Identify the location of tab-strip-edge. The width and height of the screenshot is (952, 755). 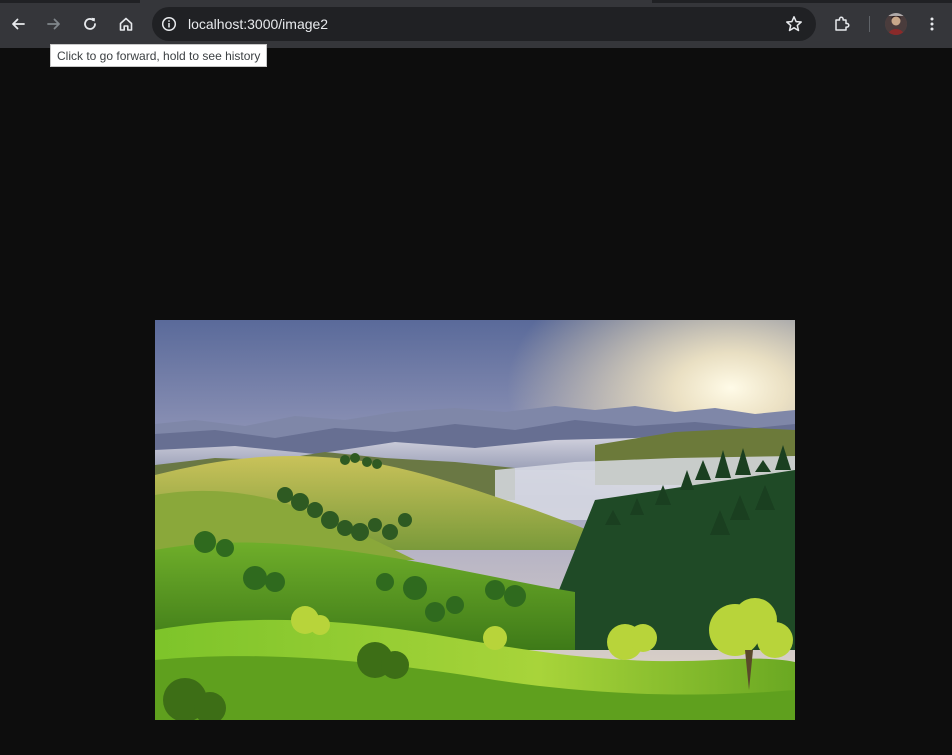
(476, 1).